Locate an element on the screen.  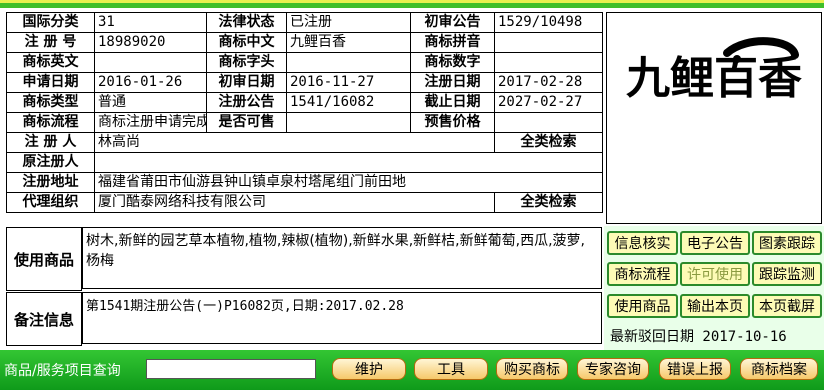
reg-notice-label: 注册公告 is located at coordinates (246, 102).